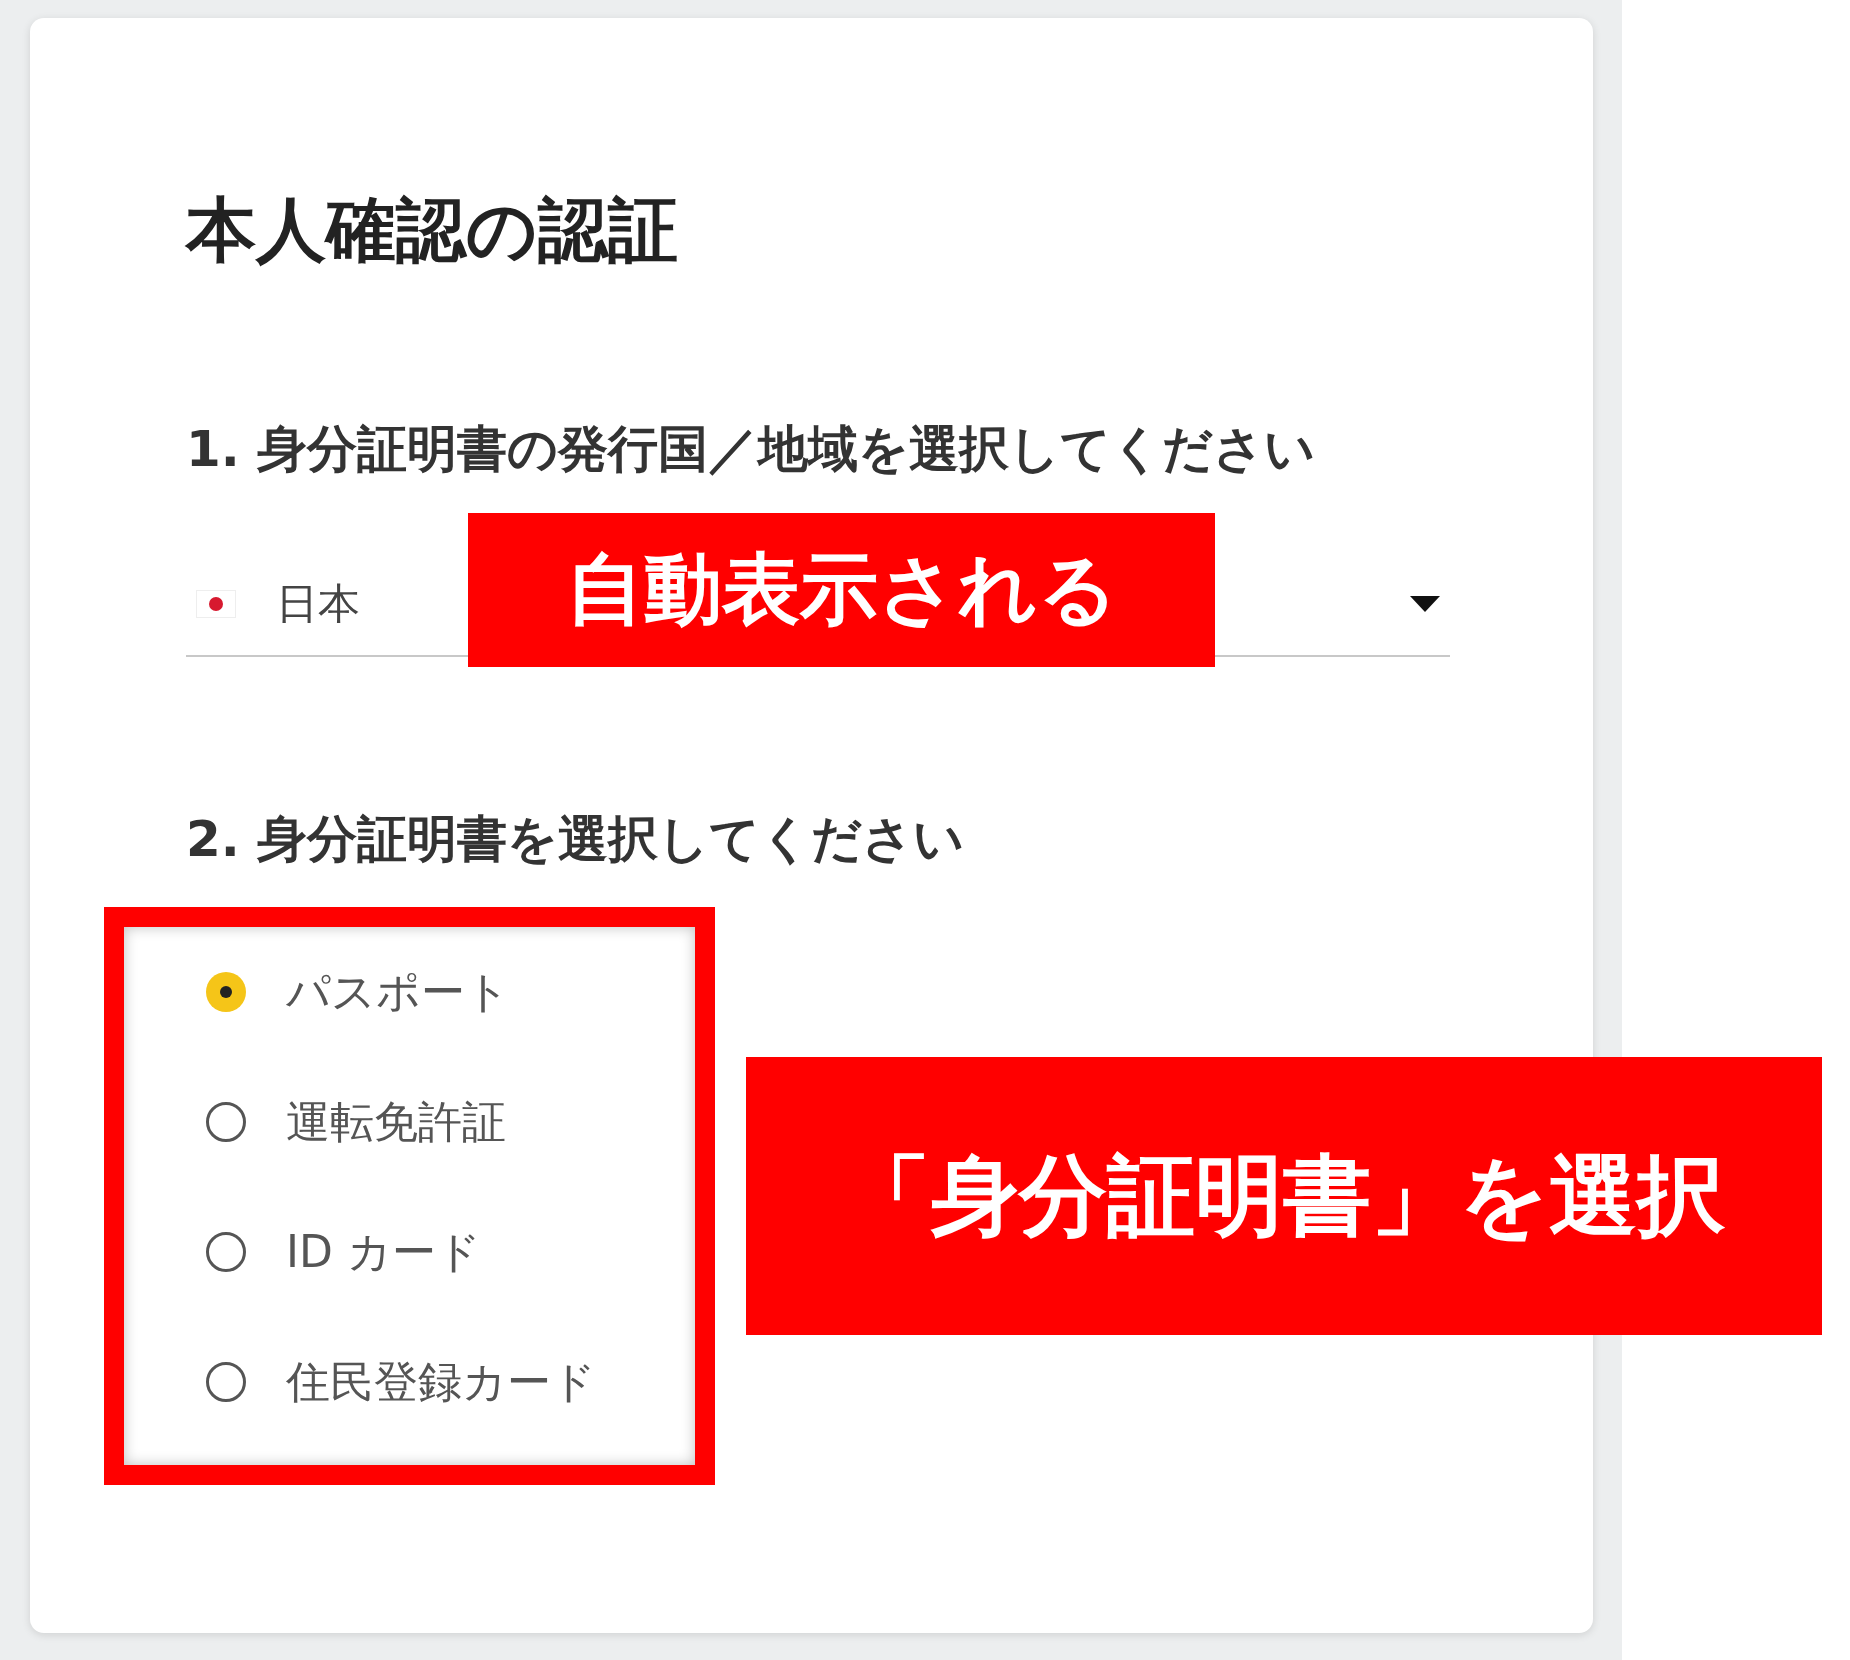  Describe the element at coordinates (398, 991) in the screenshot. I see `option-label: パスポート` at that location.